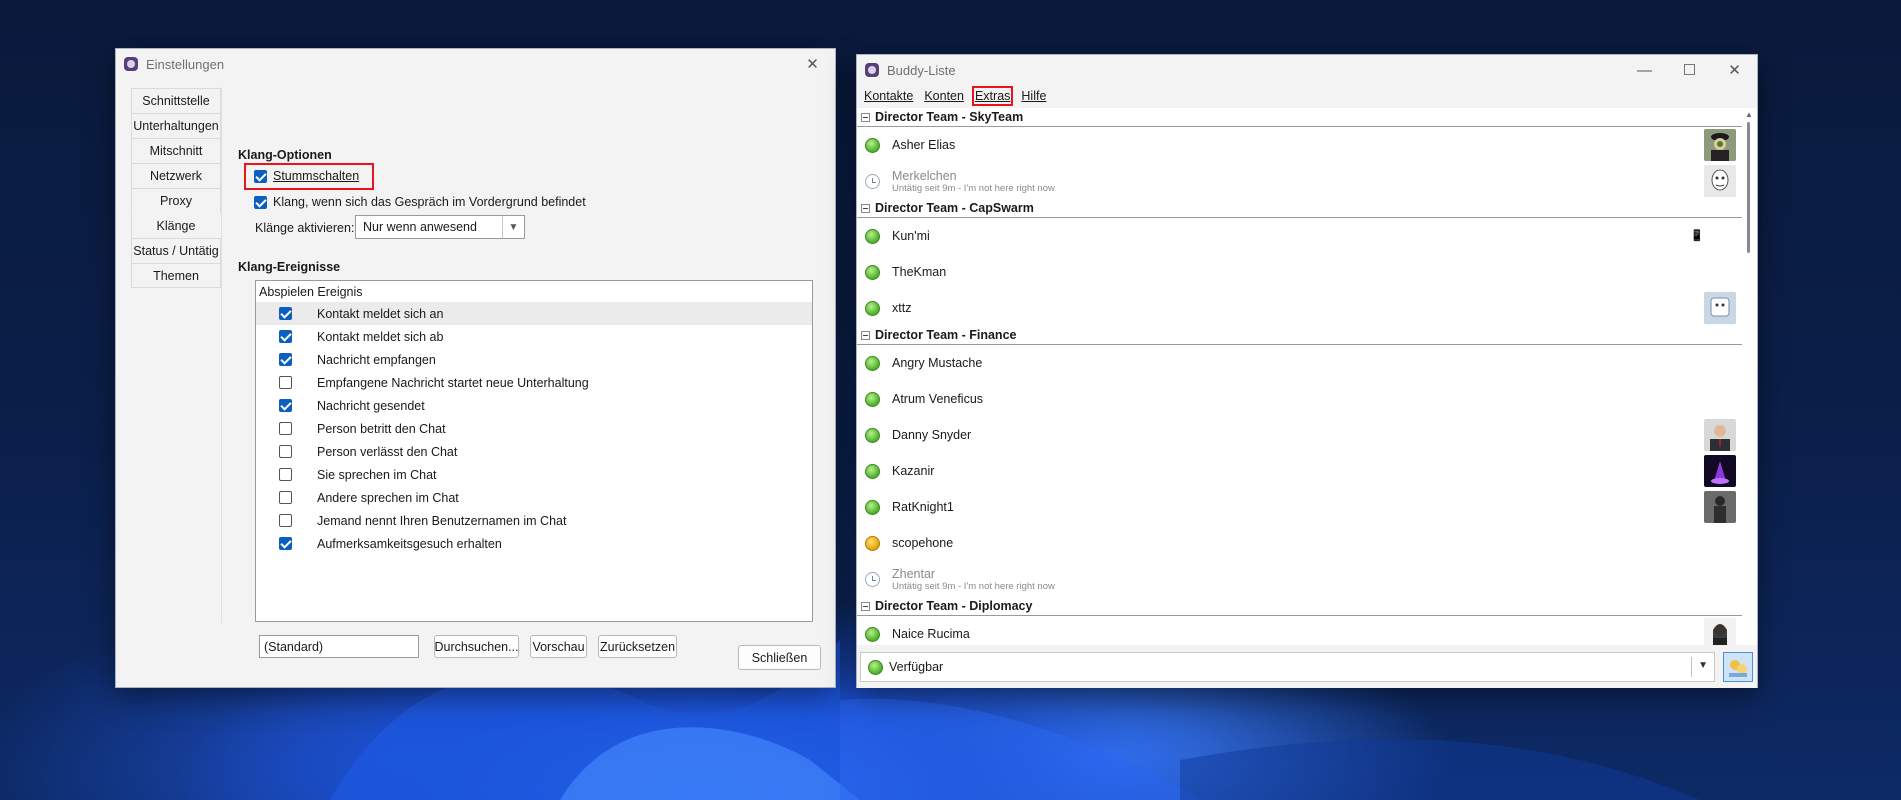 The height and width of the screenshot is (800, 1901). What do you see at coordinates (534, 497) in the screenshot?
I see `event-row: Andere sprechen im Chat` at bounding box center [534, 497].